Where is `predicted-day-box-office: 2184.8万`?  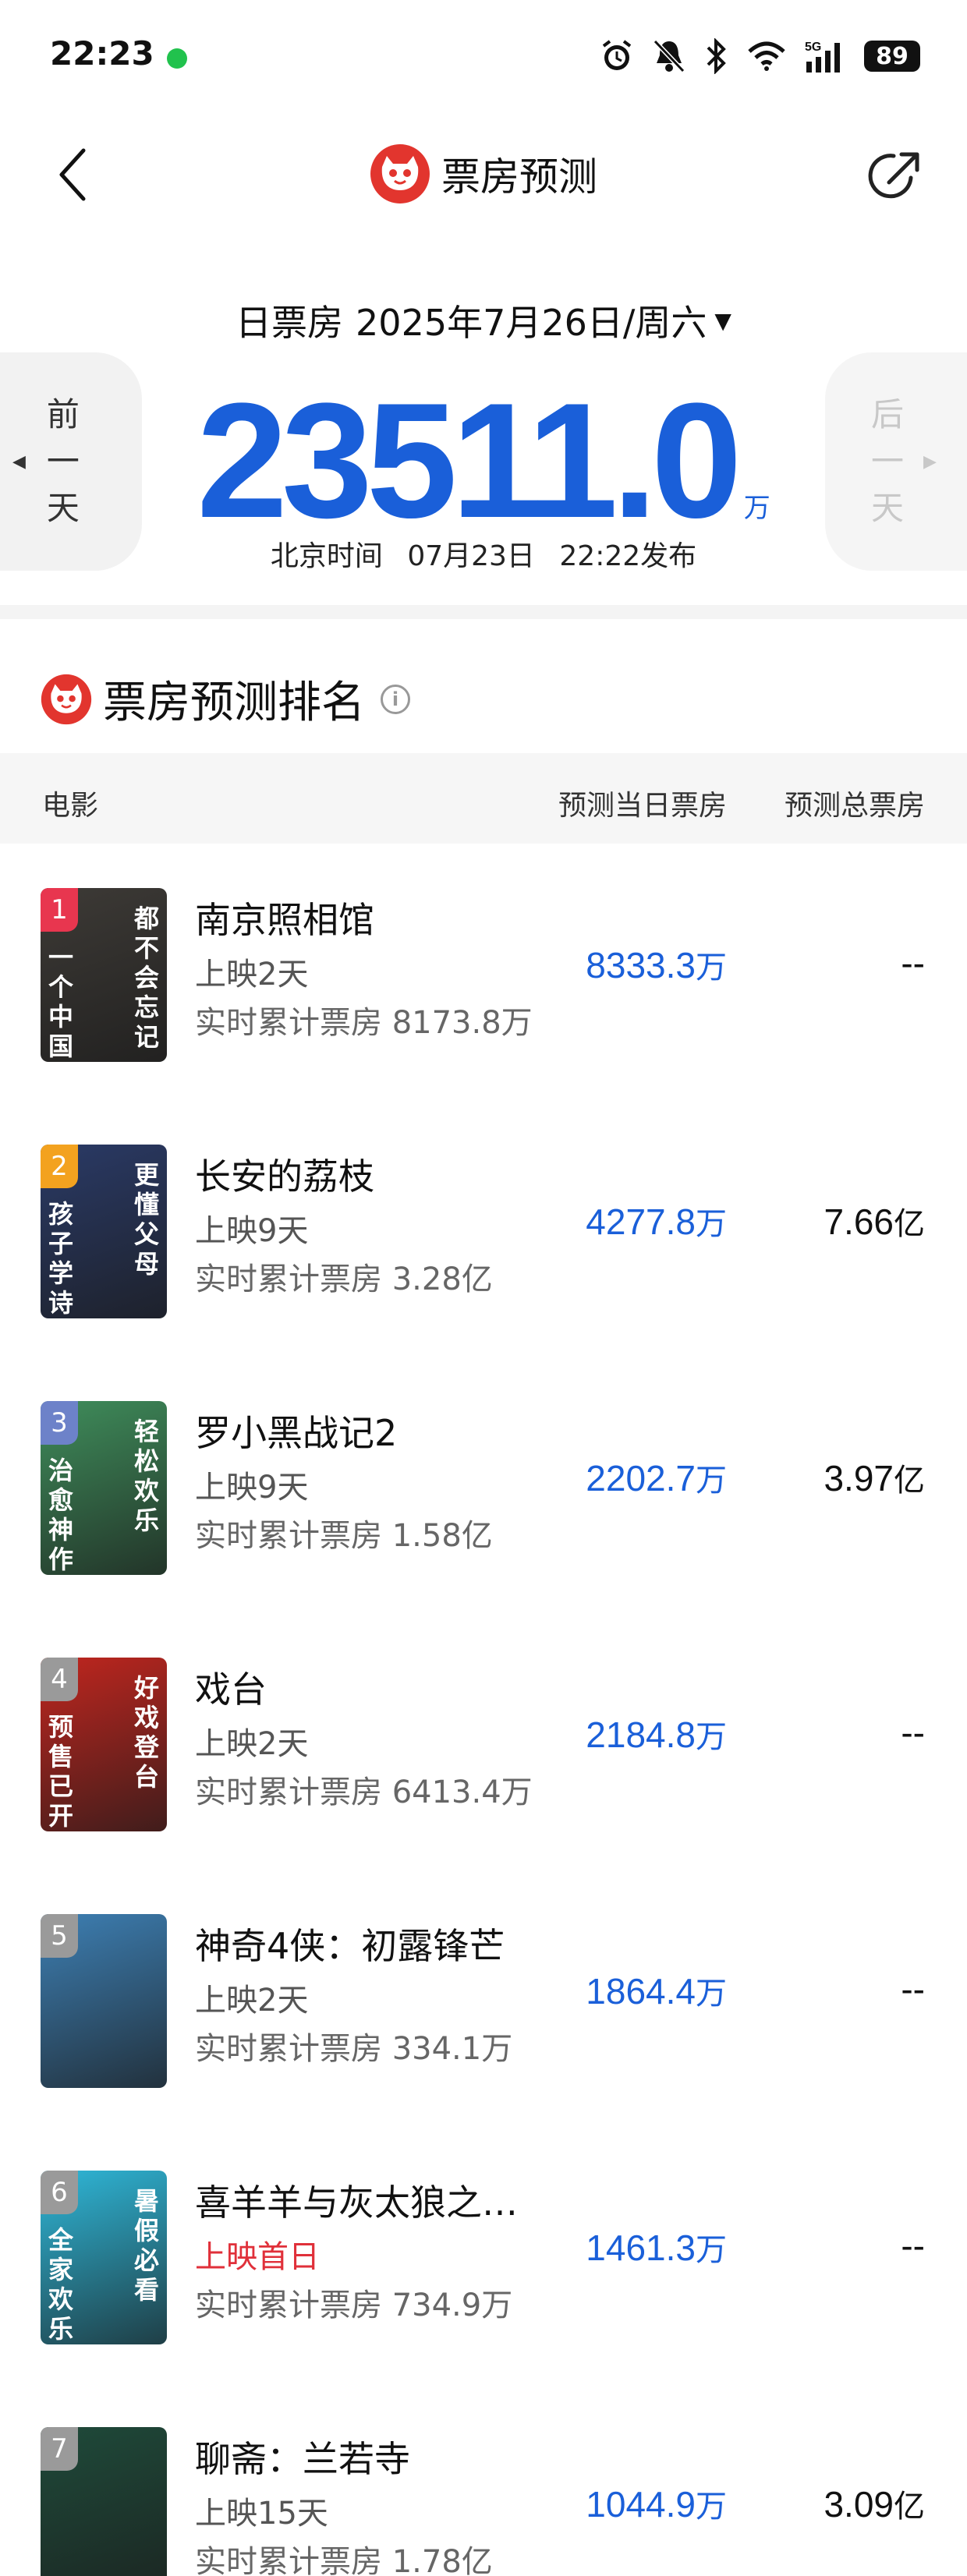 predicted-day-box-office: 2184.8万 is located at coordinates (656, 1734).